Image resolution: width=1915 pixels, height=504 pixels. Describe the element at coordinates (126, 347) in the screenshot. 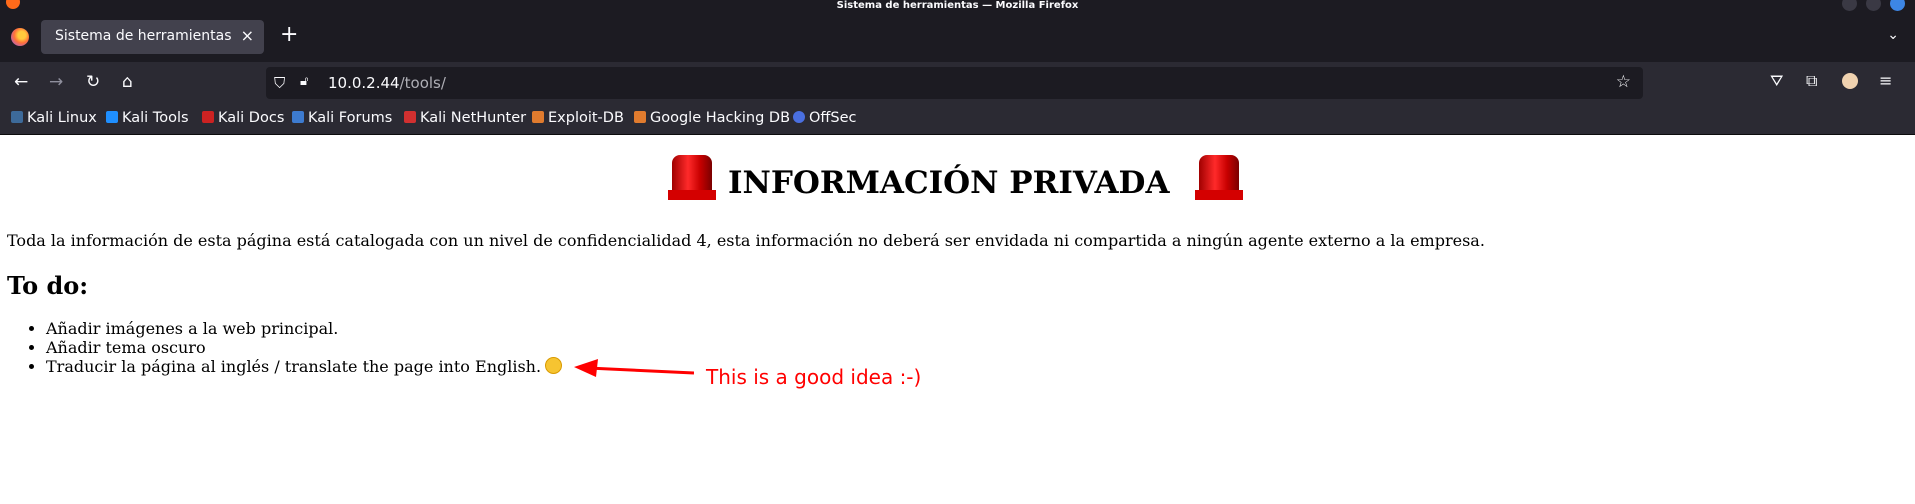

I see `task-text: Añadir tema oscuro` at that location.